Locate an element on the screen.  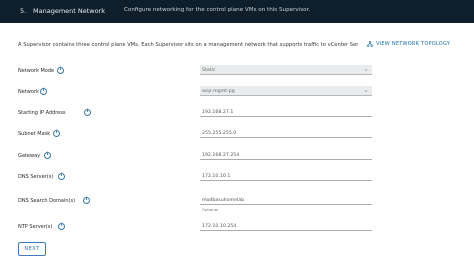
dns-search-label: DNS Search Domain(s) is located at coordinates (47, 201).